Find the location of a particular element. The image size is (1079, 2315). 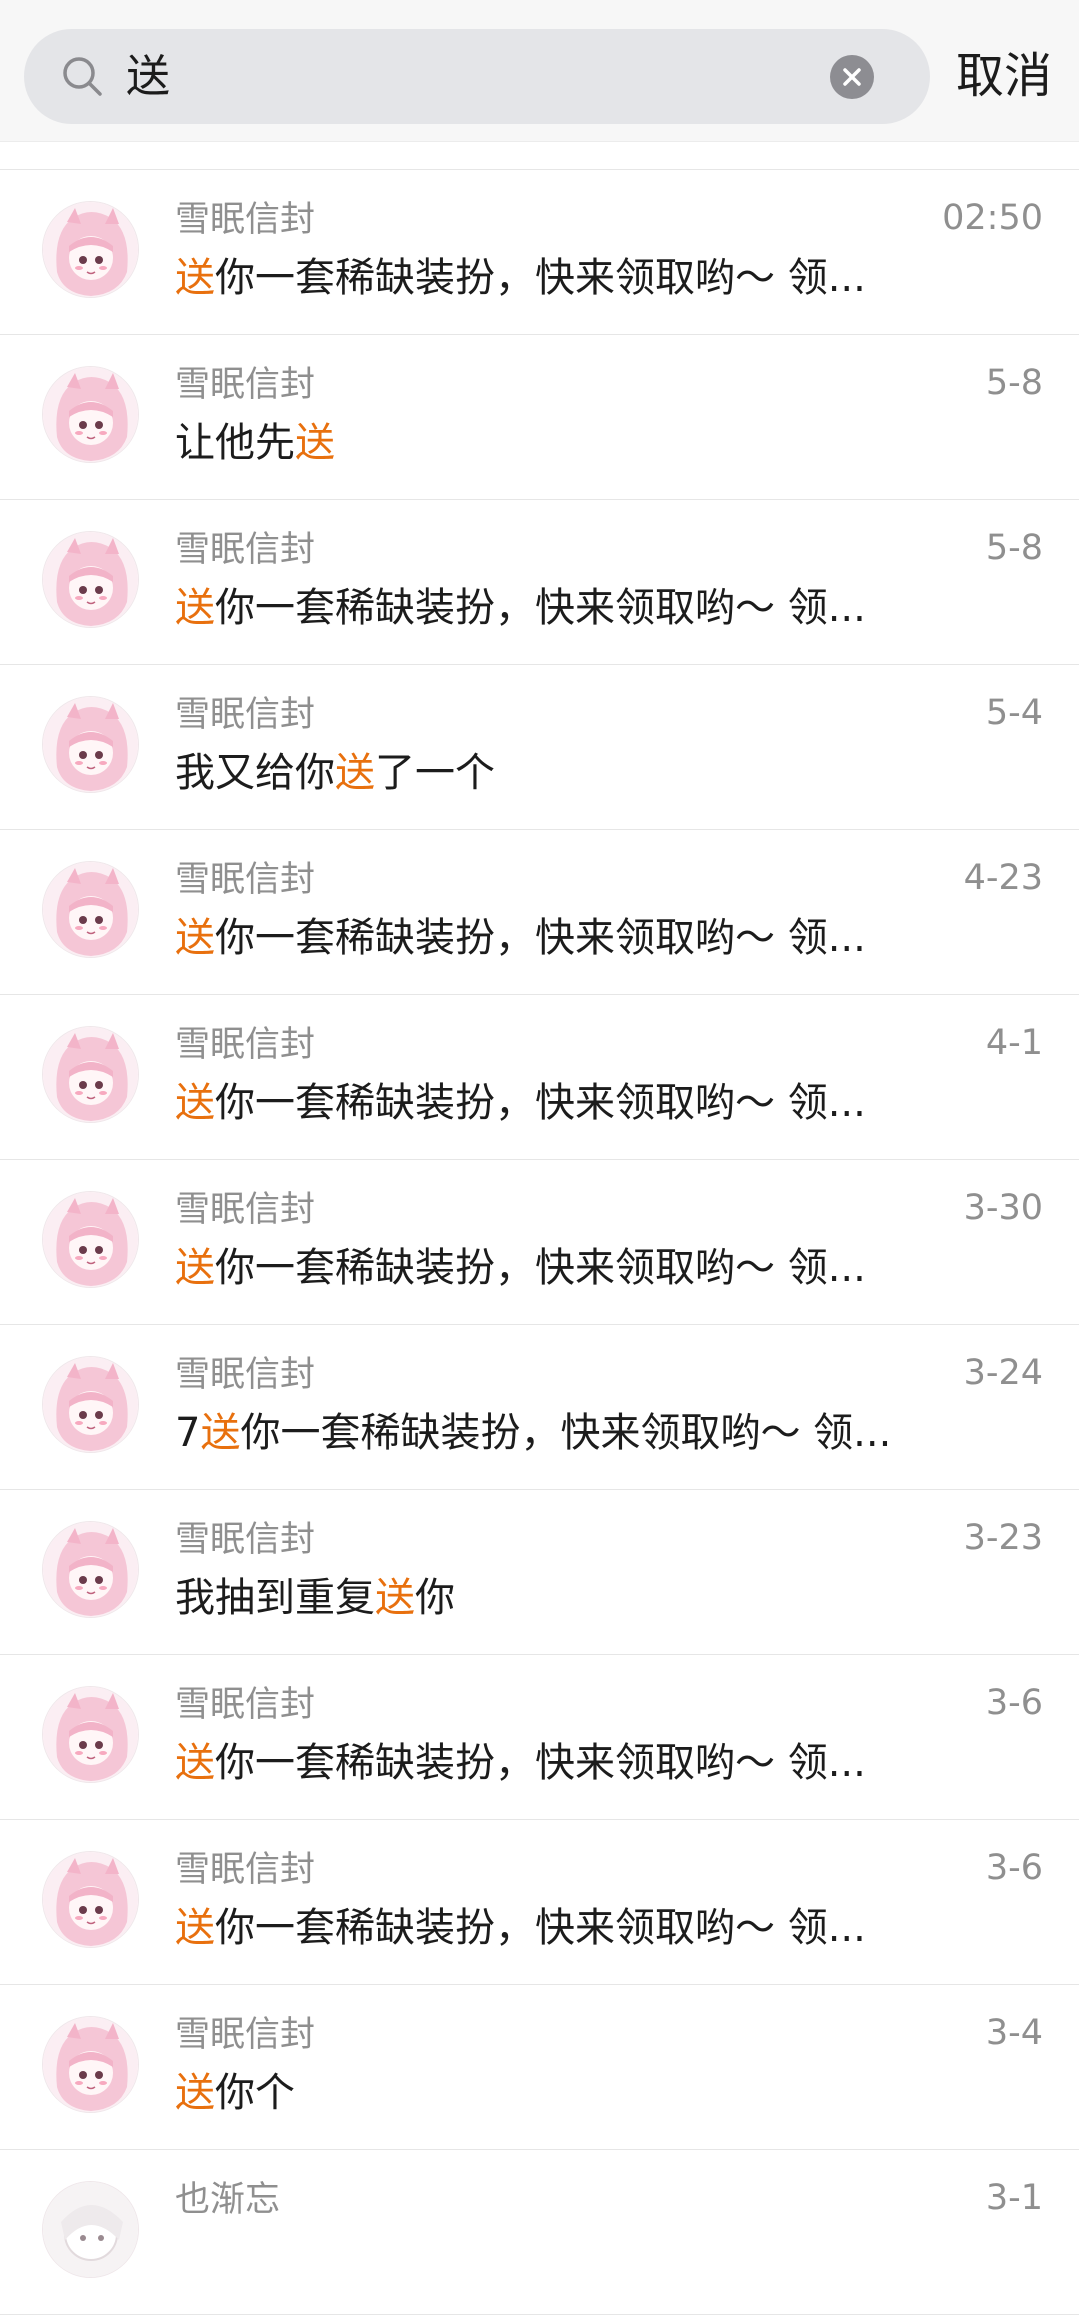

message-time: 3-1 is located at coordinates (1014, 2198).